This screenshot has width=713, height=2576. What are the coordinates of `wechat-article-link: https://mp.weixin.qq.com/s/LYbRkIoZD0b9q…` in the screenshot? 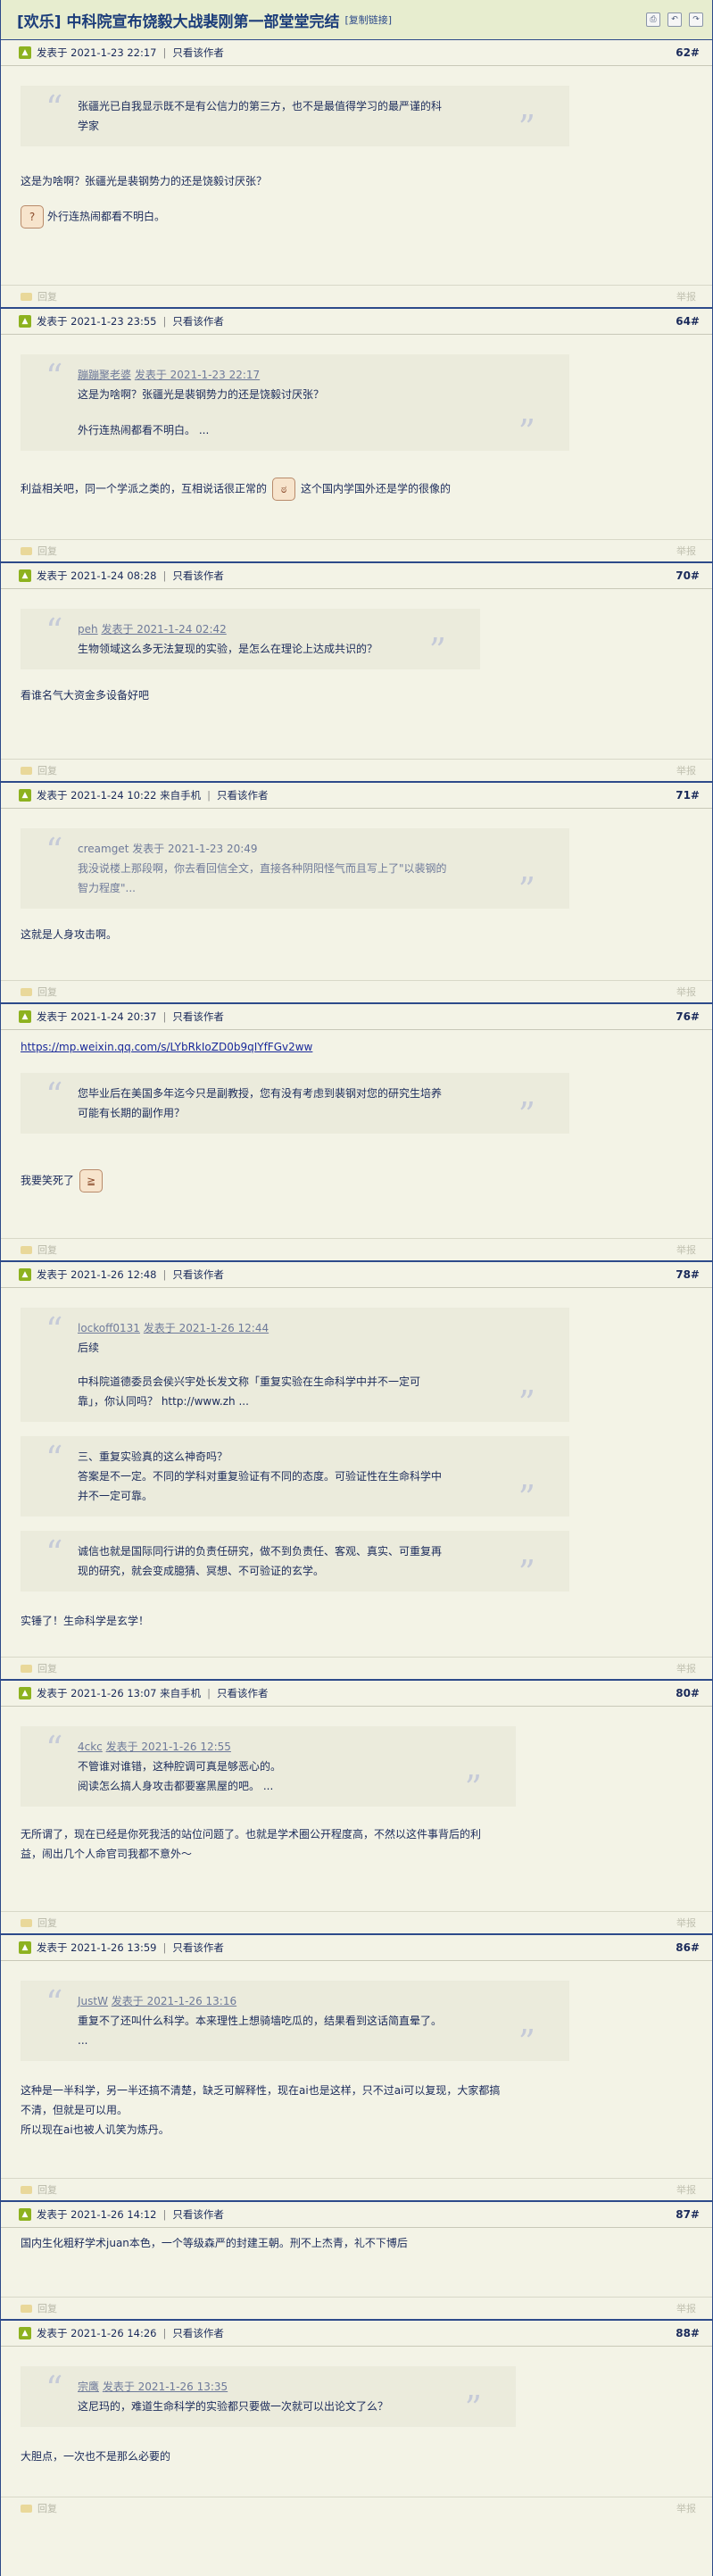 It's located at (166, 1047).